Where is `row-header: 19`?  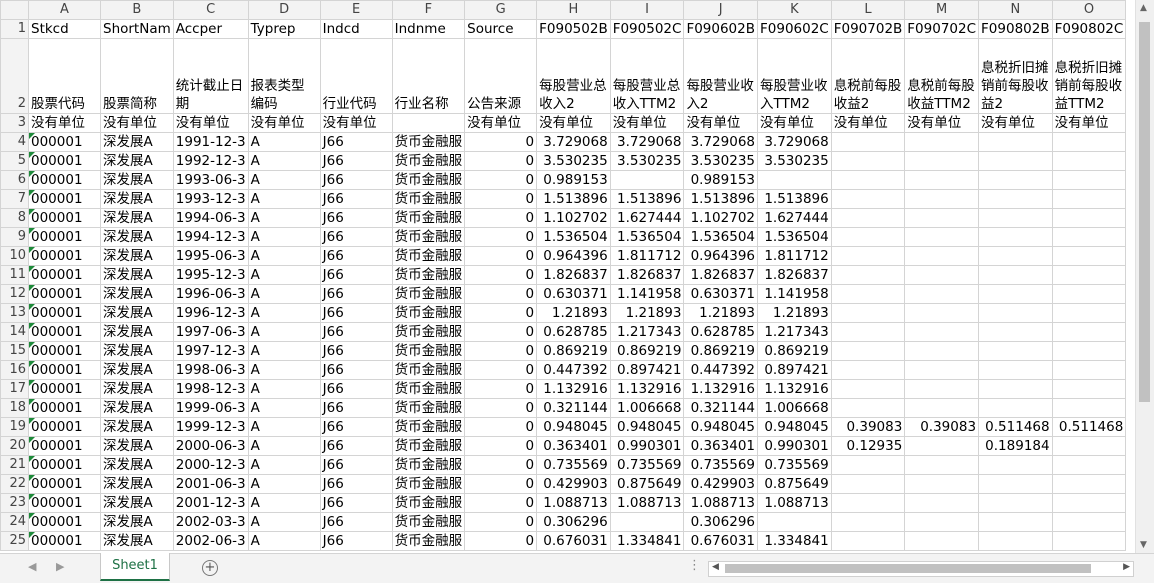
row-header: 19 is located at coordinates (14, 427).